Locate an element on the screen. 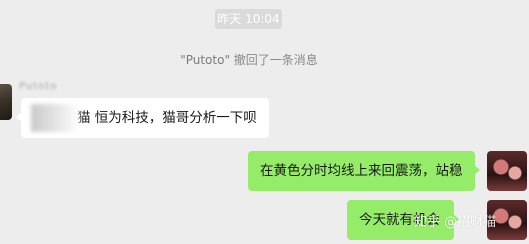  redacted-text-blur is located at coordinates (55, 118).